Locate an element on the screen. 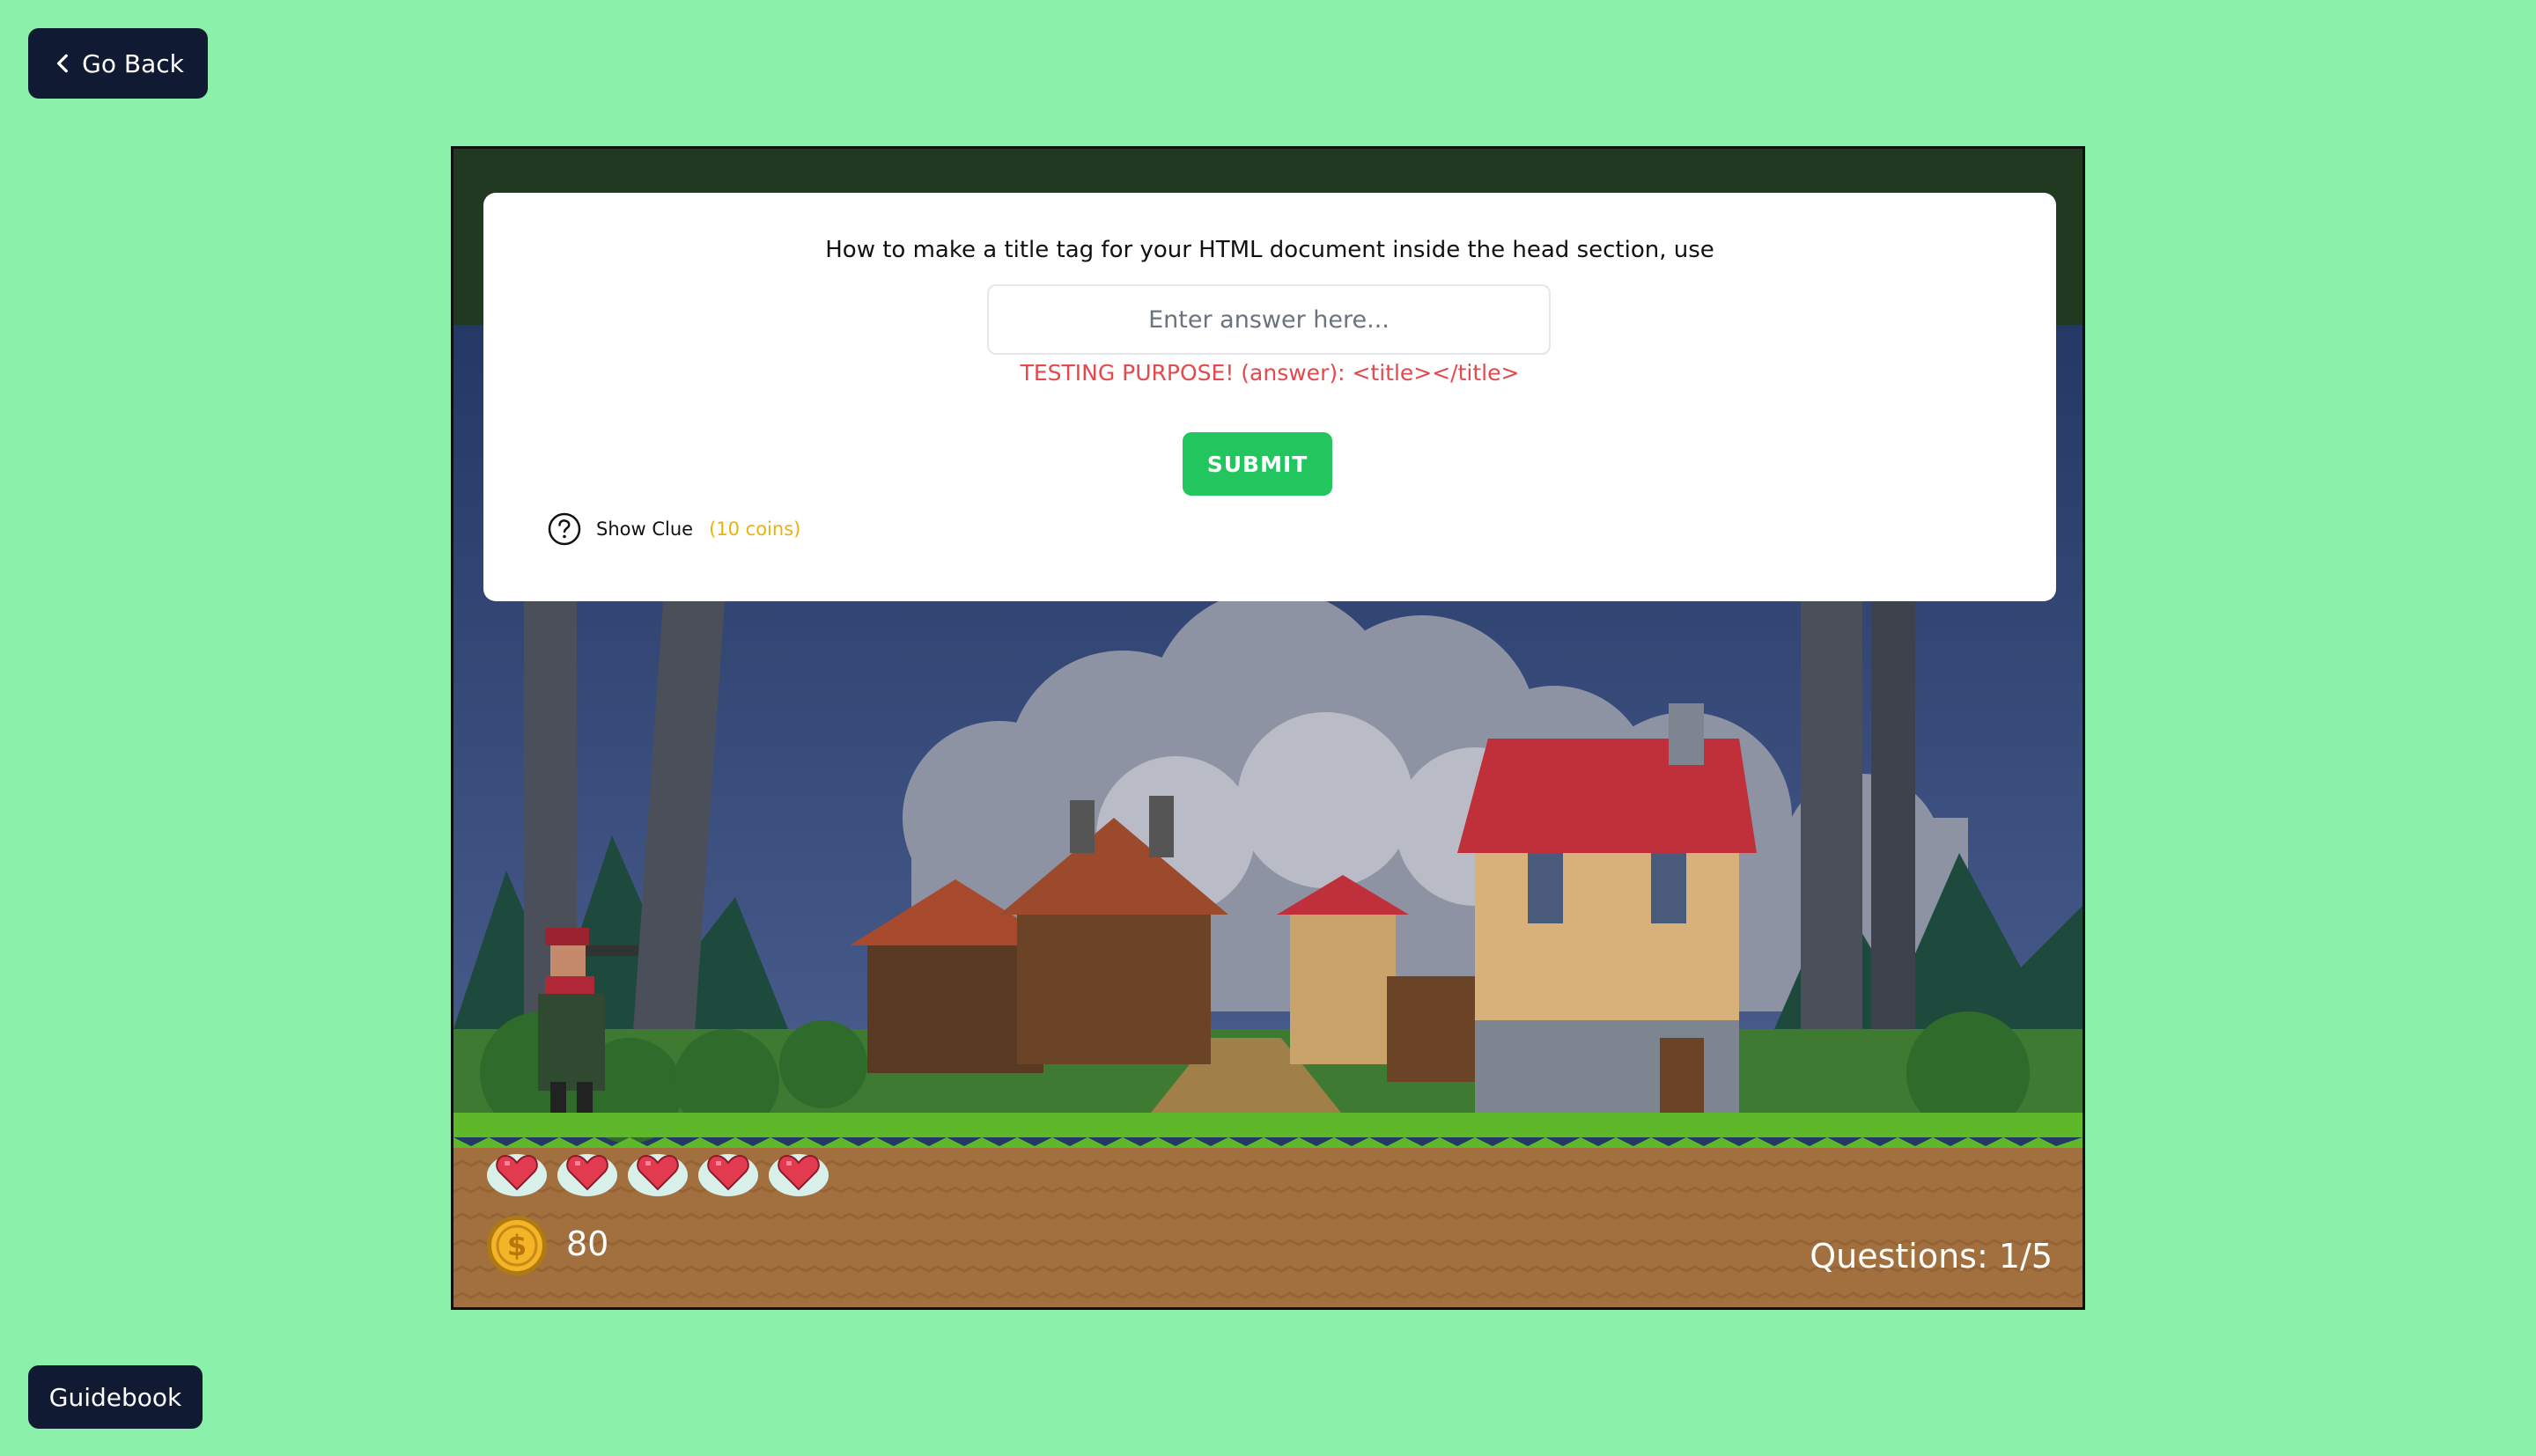 The image size is (2536, 1456). grass-strip is located at coordinates (1268, 1125).